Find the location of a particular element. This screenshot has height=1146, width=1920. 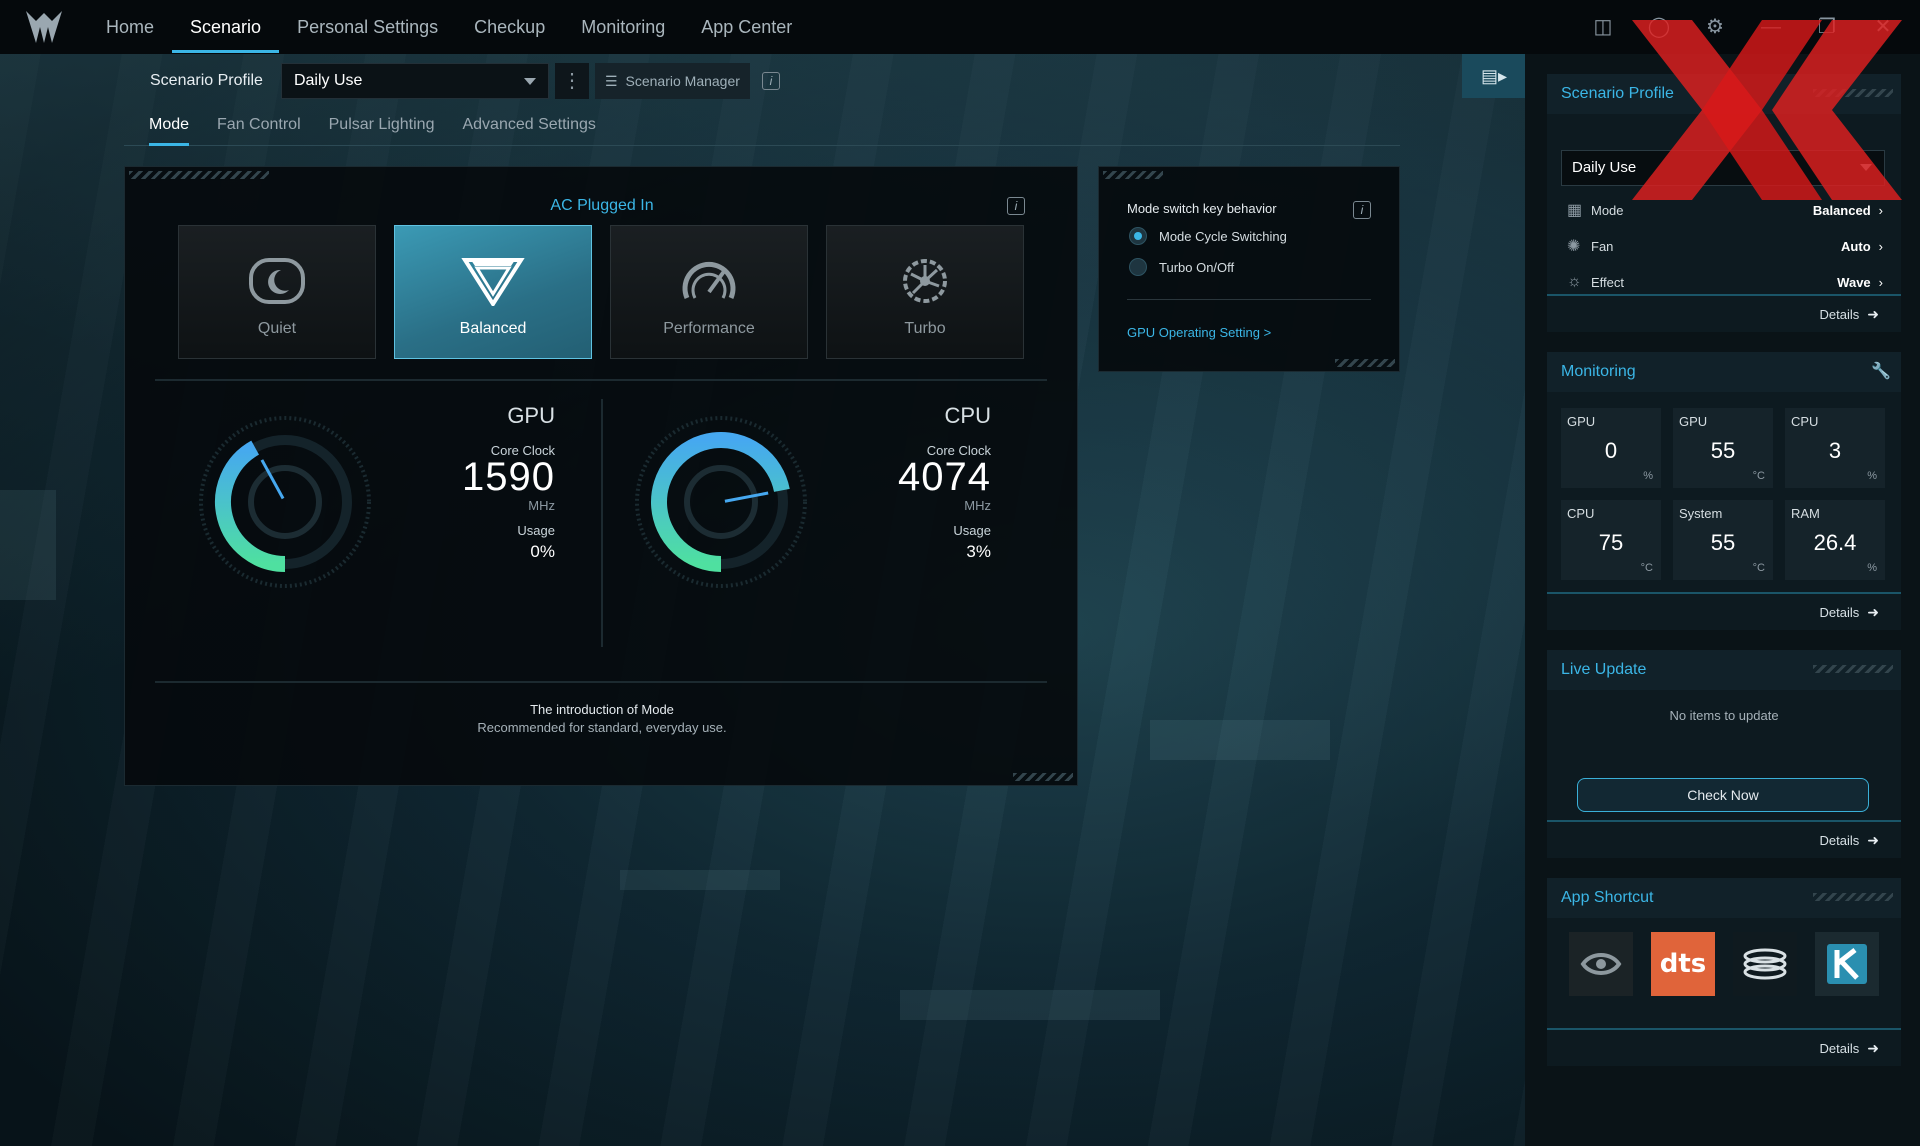

profile-row-value: Wave is located at coordinates (1854, 282).